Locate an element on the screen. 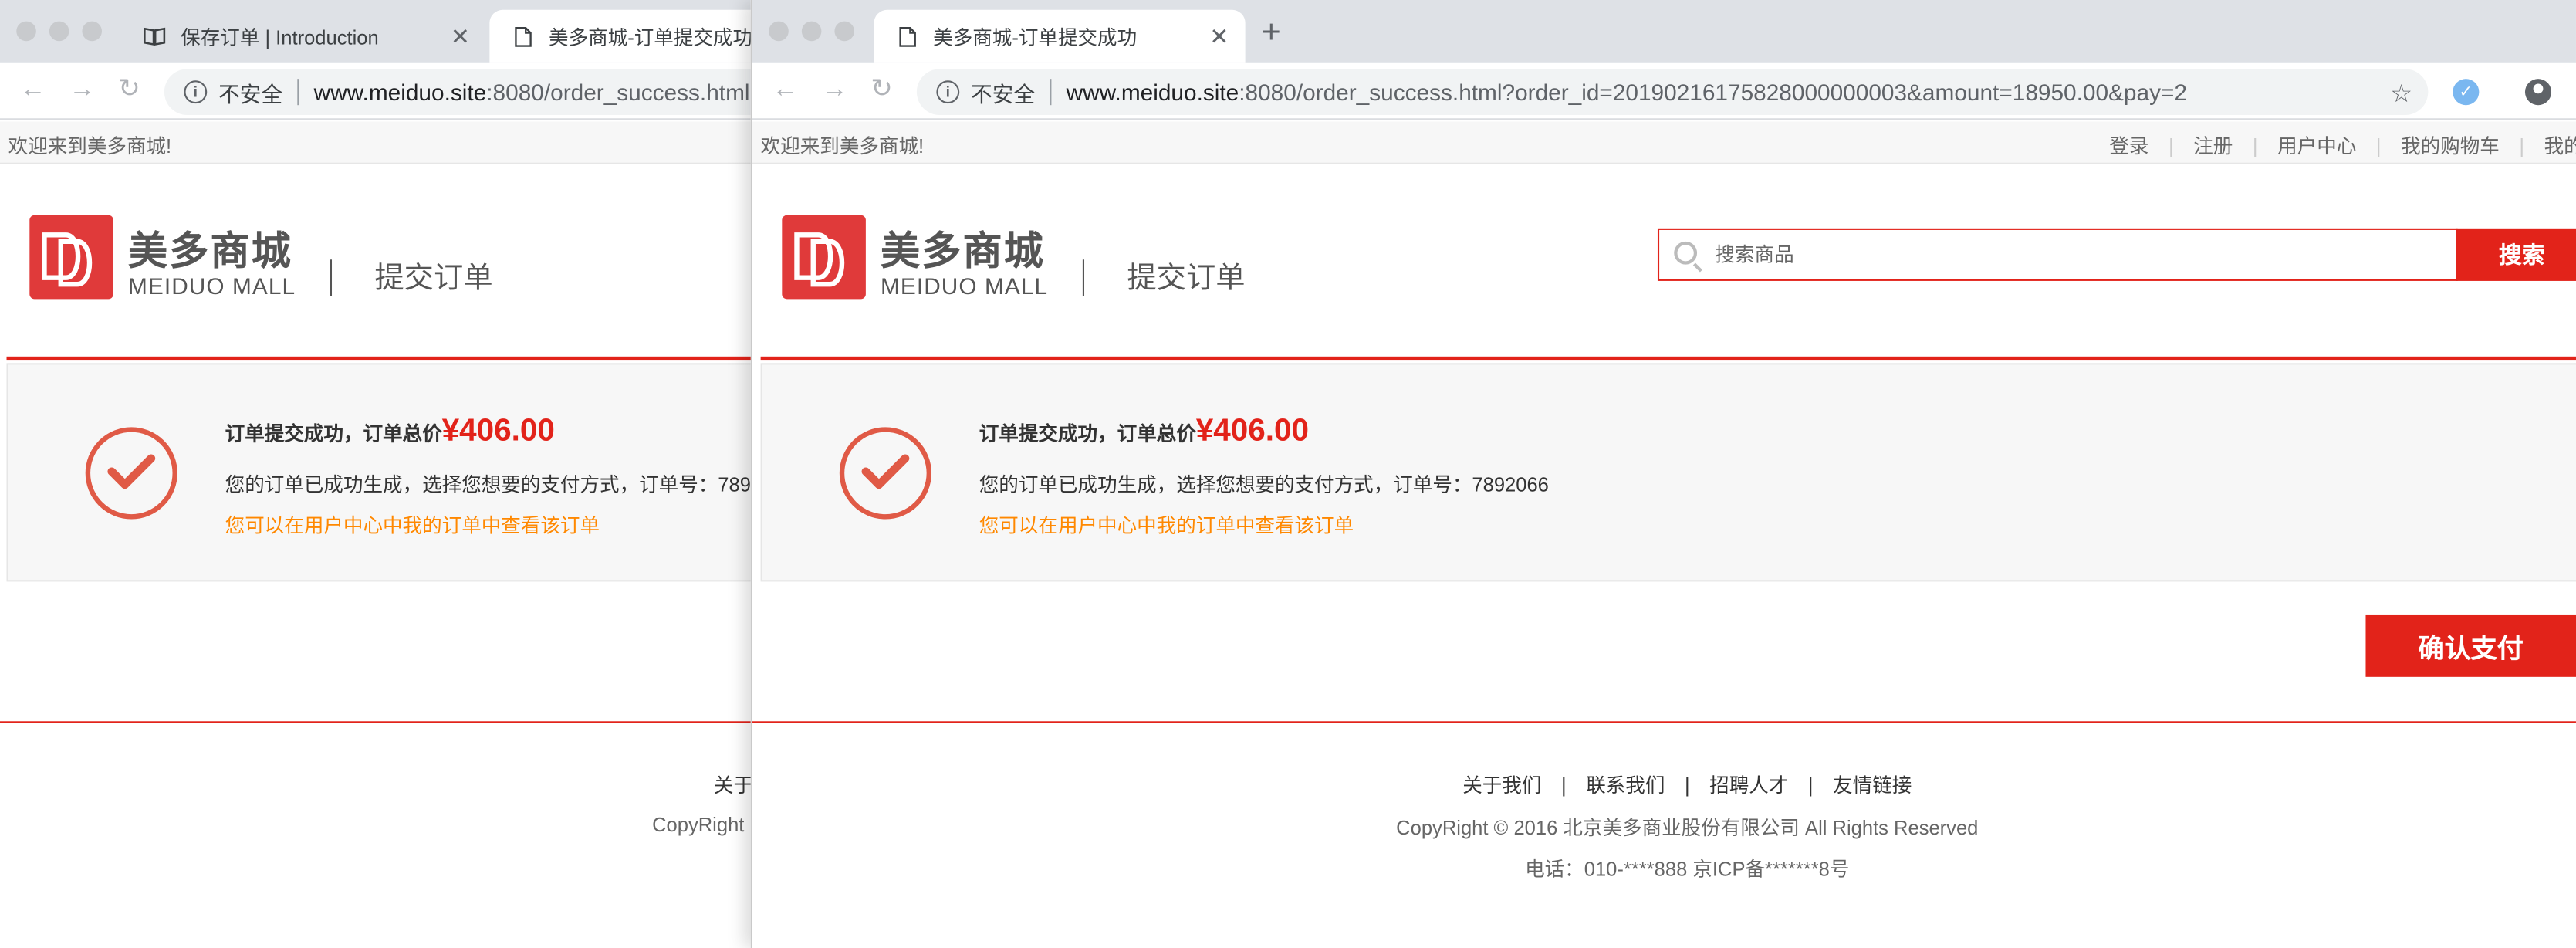 The width and height of the screenshot is (2576, 948). url-path: :8080/order_success.html is located at coordinates (618, 92).